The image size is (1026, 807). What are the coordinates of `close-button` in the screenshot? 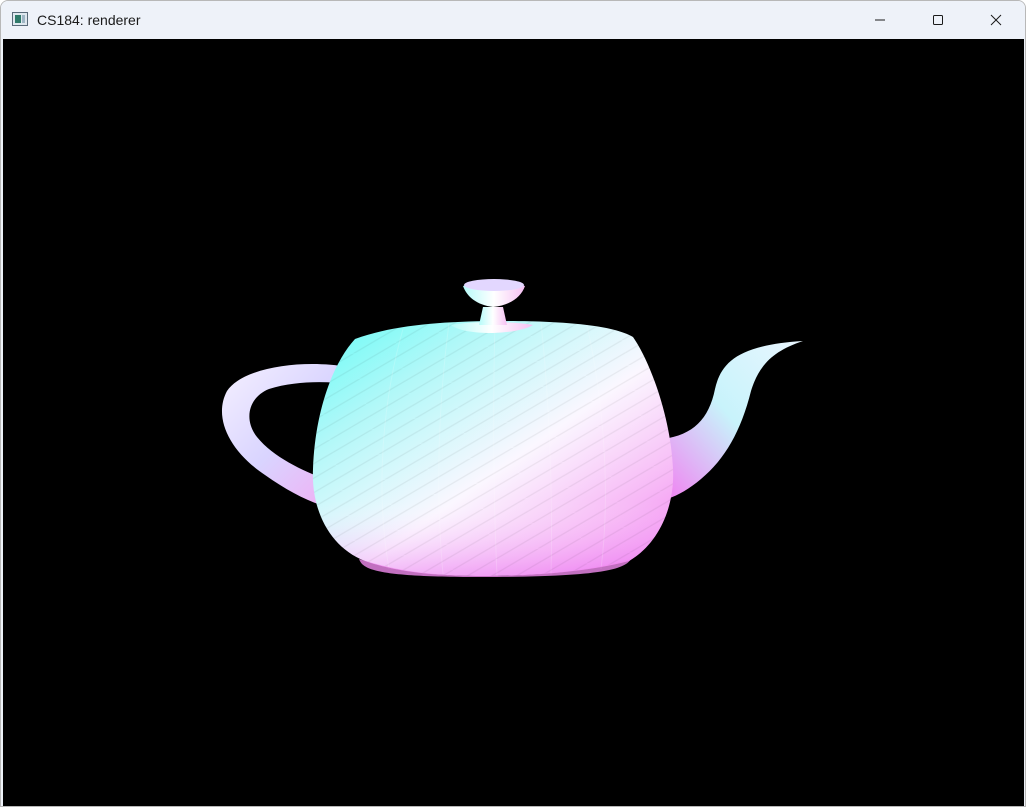 It's located at (996, 19).